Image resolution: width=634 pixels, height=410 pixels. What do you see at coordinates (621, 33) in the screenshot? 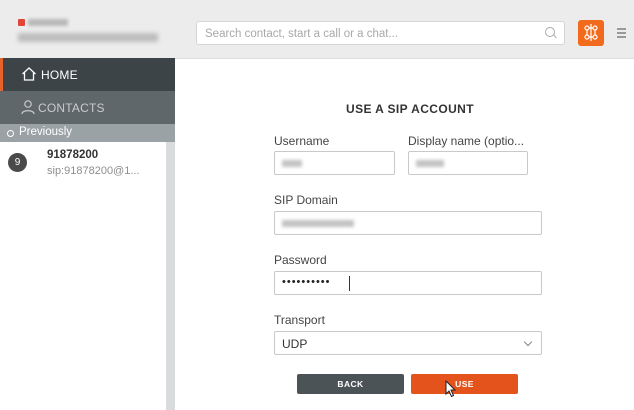
I see `menu-icon` at bounding box center [621, 33].